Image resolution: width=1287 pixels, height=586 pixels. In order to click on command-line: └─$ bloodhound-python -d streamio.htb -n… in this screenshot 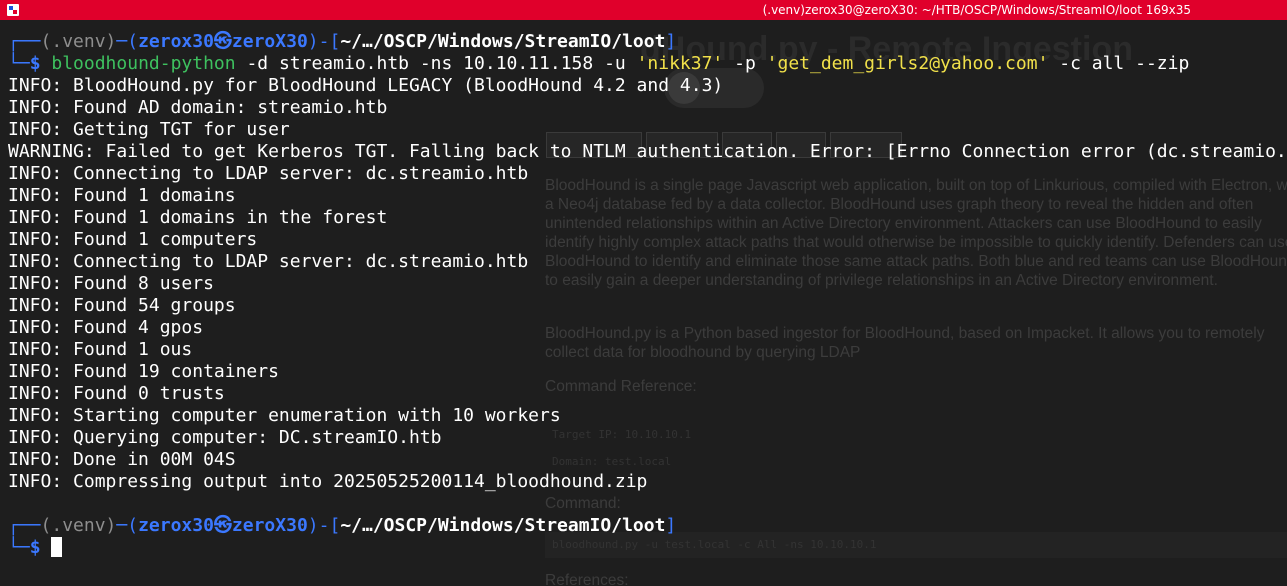, I will do `click(599, 63)`.